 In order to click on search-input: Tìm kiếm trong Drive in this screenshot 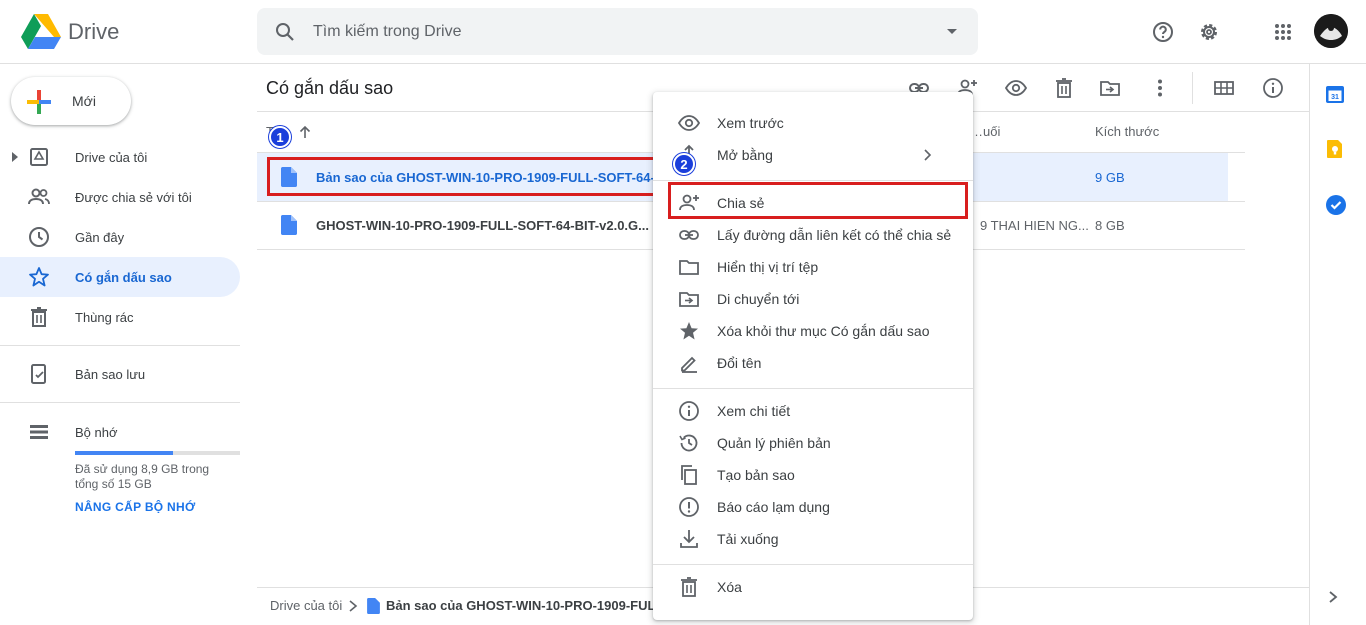, I will do `click(387, 32)`.